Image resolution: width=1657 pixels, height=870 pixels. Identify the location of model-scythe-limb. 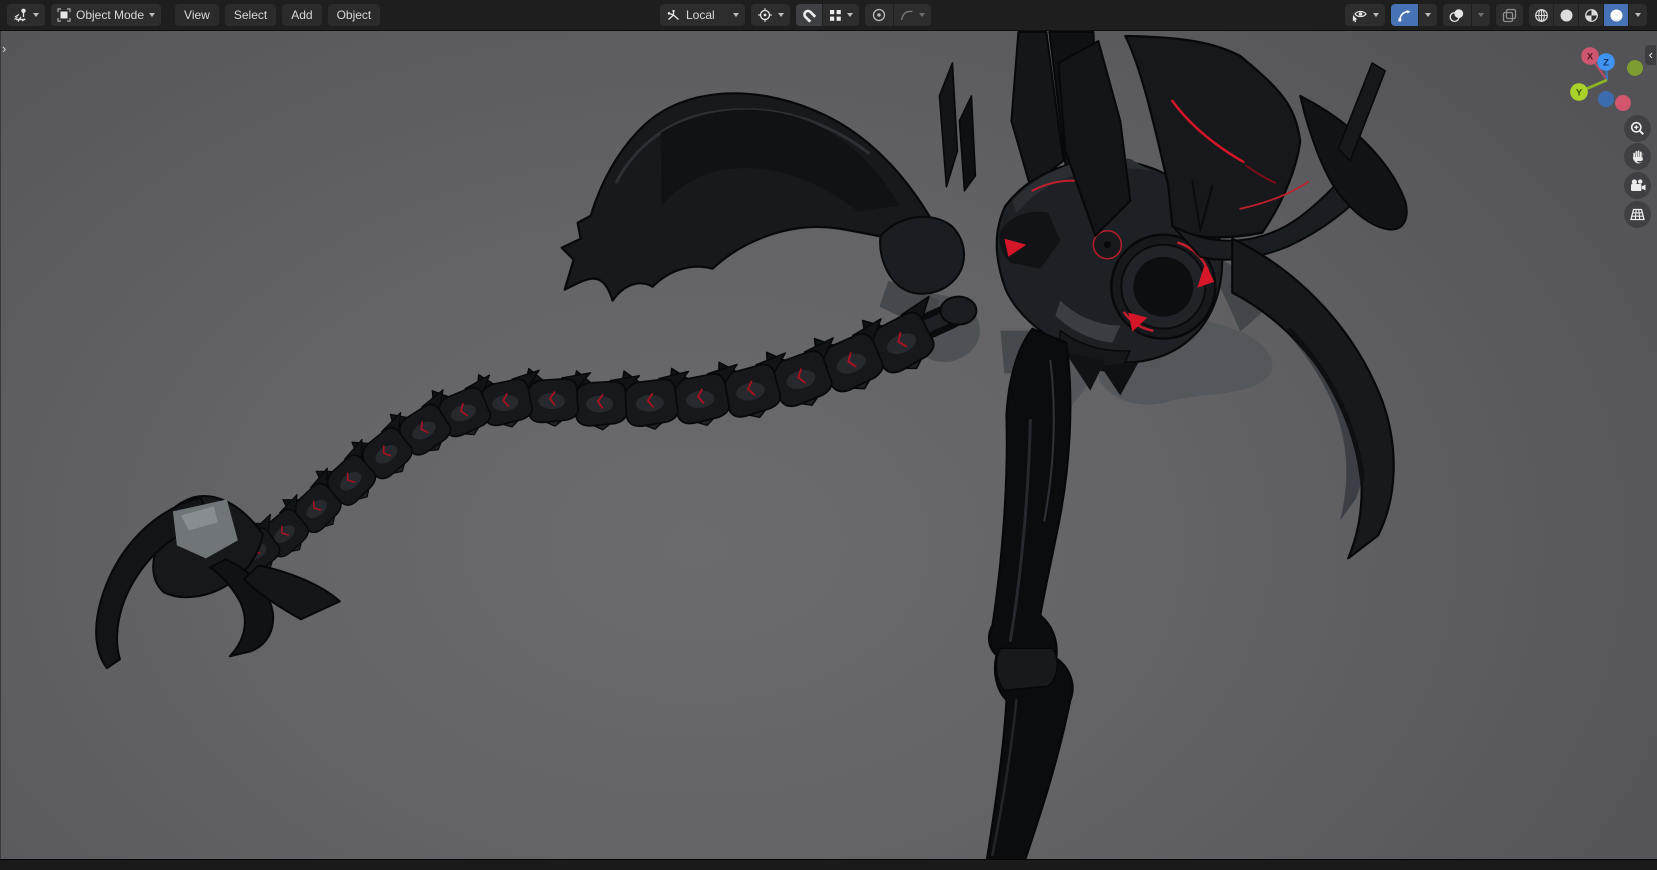
(1311, 398).